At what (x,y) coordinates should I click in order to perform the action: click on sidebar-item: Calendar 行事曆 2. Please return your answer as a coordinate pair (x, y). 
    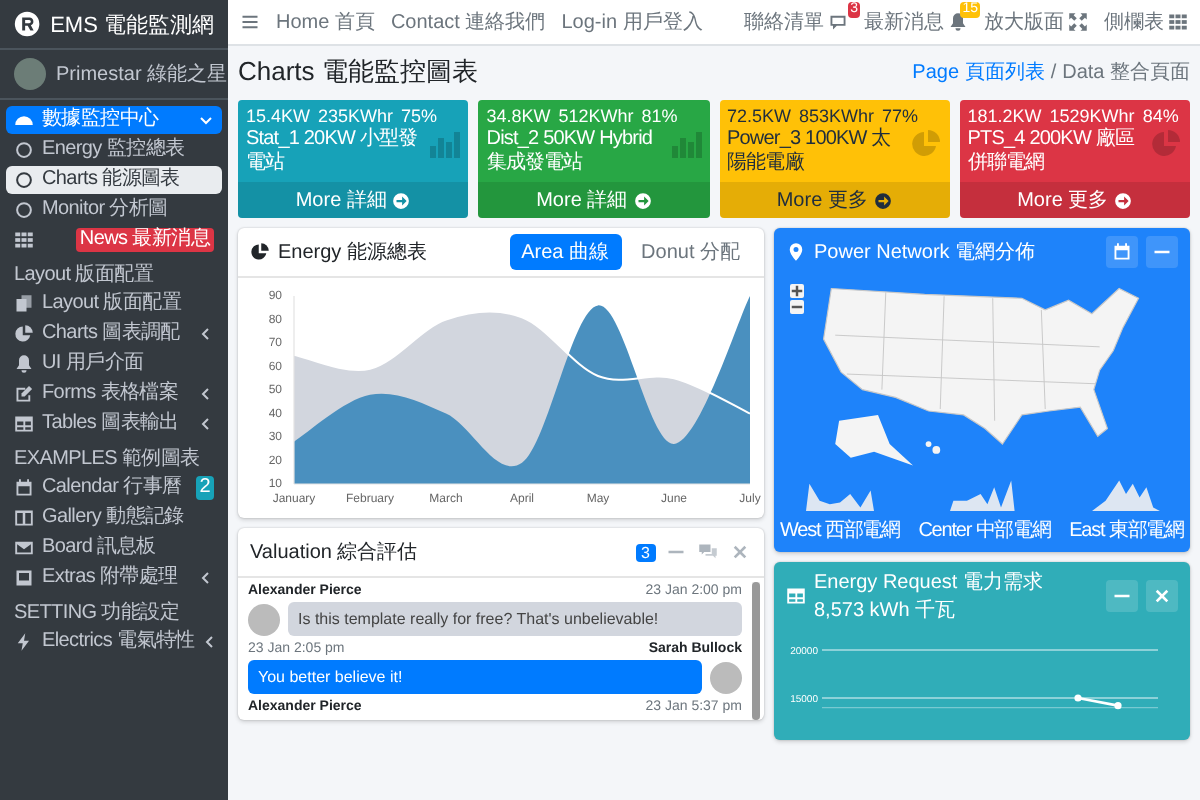
    Looking at the image, I should click on (114, 488).